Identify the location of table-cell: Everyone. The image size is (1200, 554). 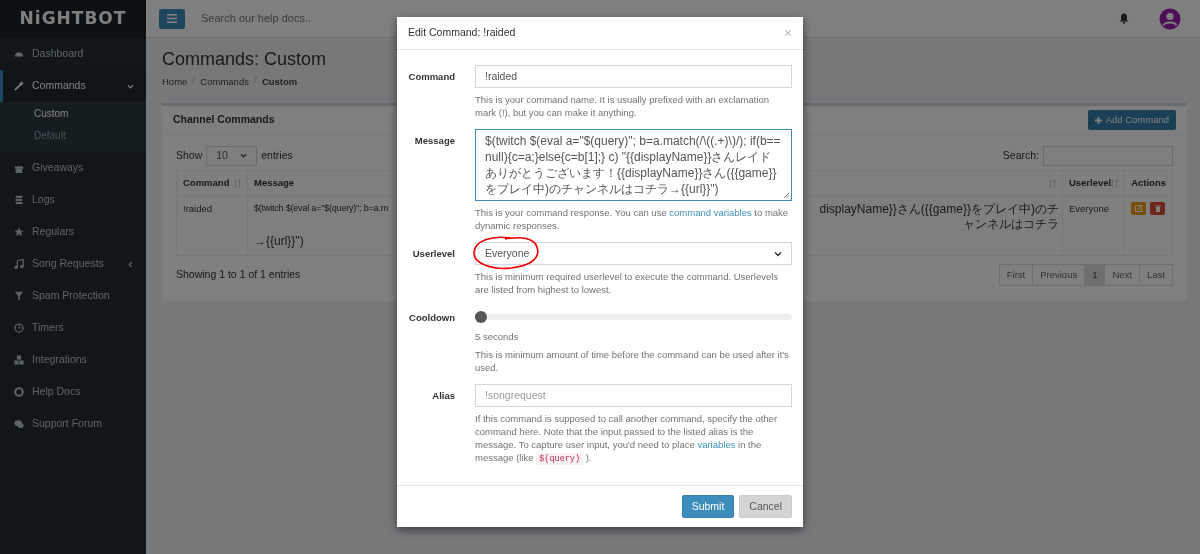
(1093, 226).